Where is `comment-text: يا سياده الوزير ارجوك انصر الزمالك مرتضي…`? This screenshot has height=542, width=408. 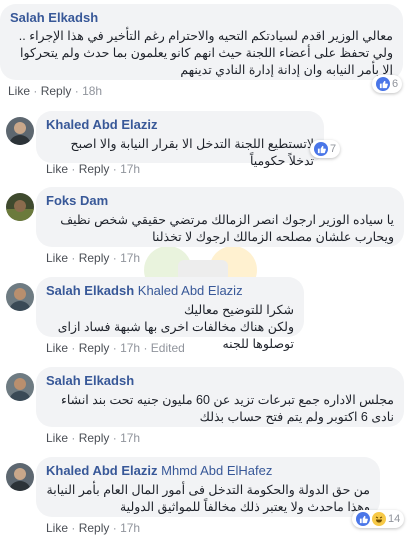
comment-text: يا سياده الوزير ارجوك انصر الزمالك مرتضي… is located at coordinates (227, 228).